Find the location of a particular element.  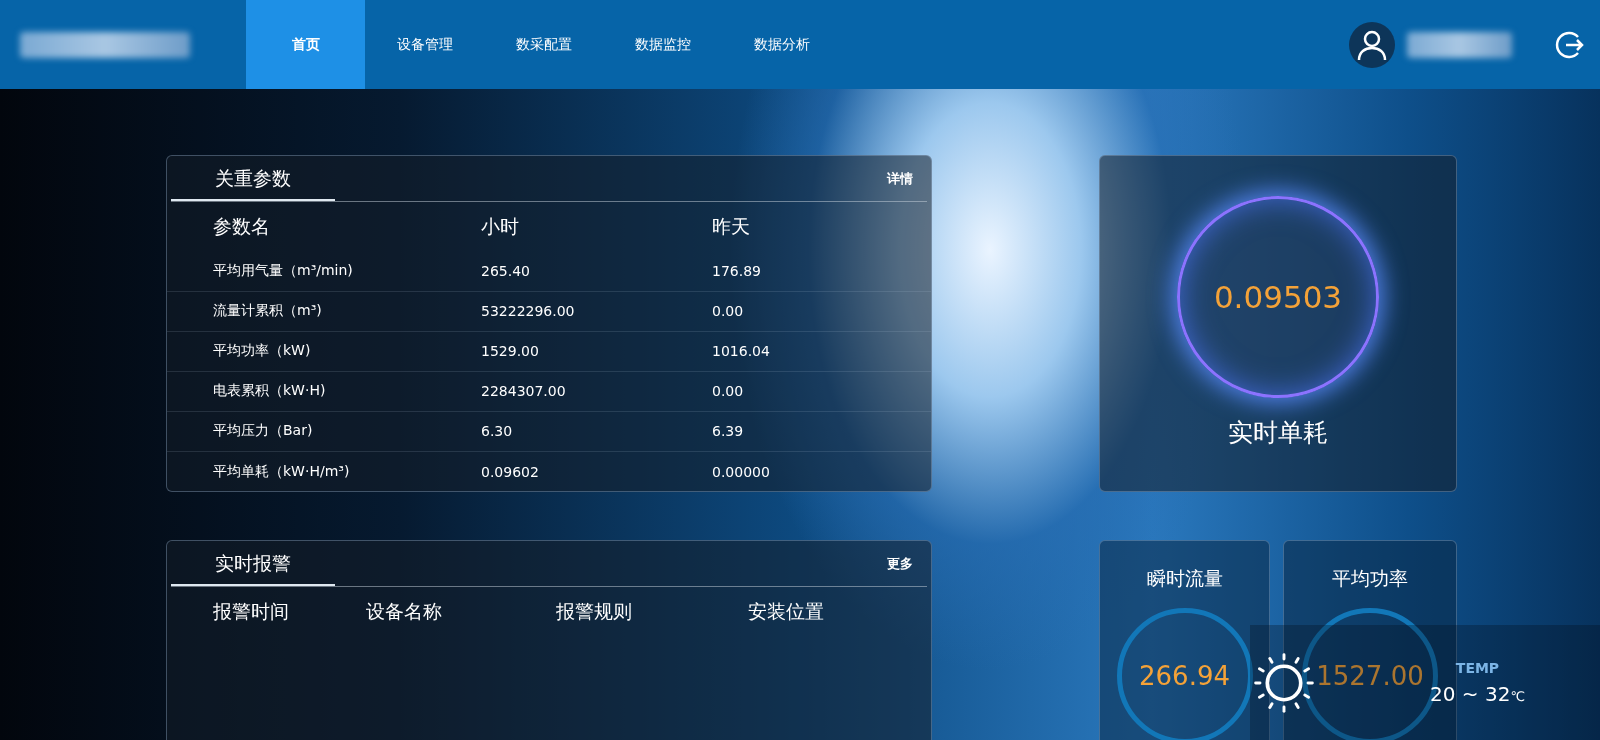

more-link: 更多 is located at coordinates (900, 563).